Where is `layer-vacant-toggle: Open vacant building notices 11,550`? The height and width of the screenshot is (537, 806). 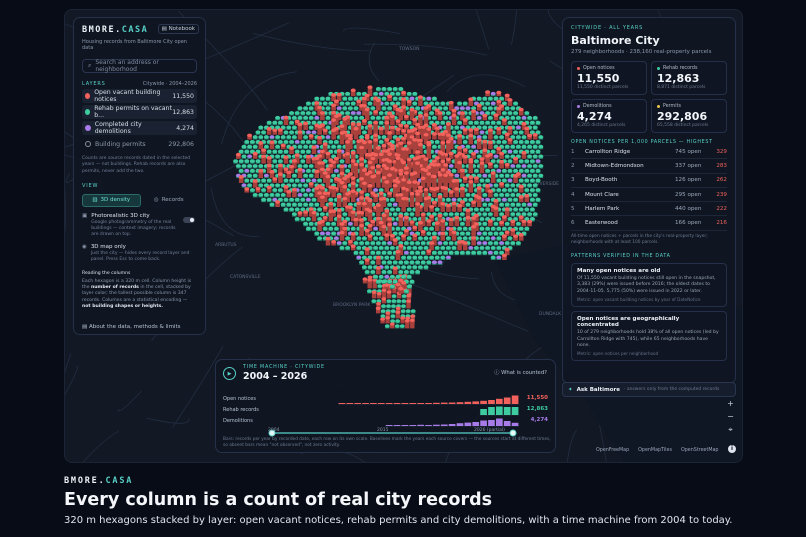
layer-vacant-toggle: Open vacant building notices 11,550 is located at coordinates (139, 96).